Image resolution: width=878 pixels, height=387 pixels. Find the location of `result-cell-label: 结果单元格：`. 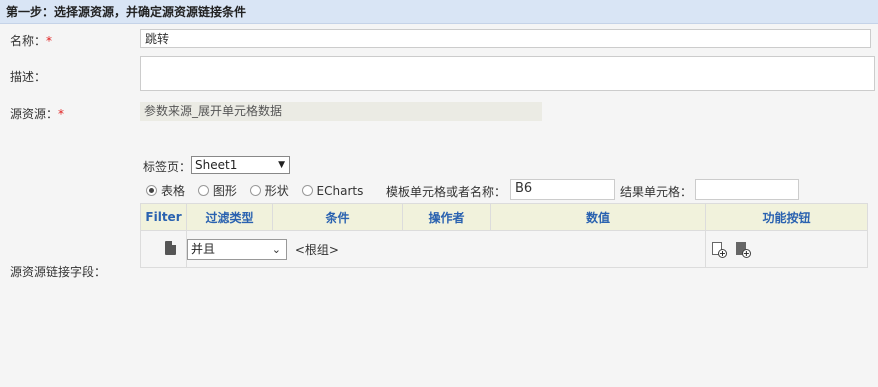

result-cell-label: 结果单元格： is located at coordinates (656, 192).